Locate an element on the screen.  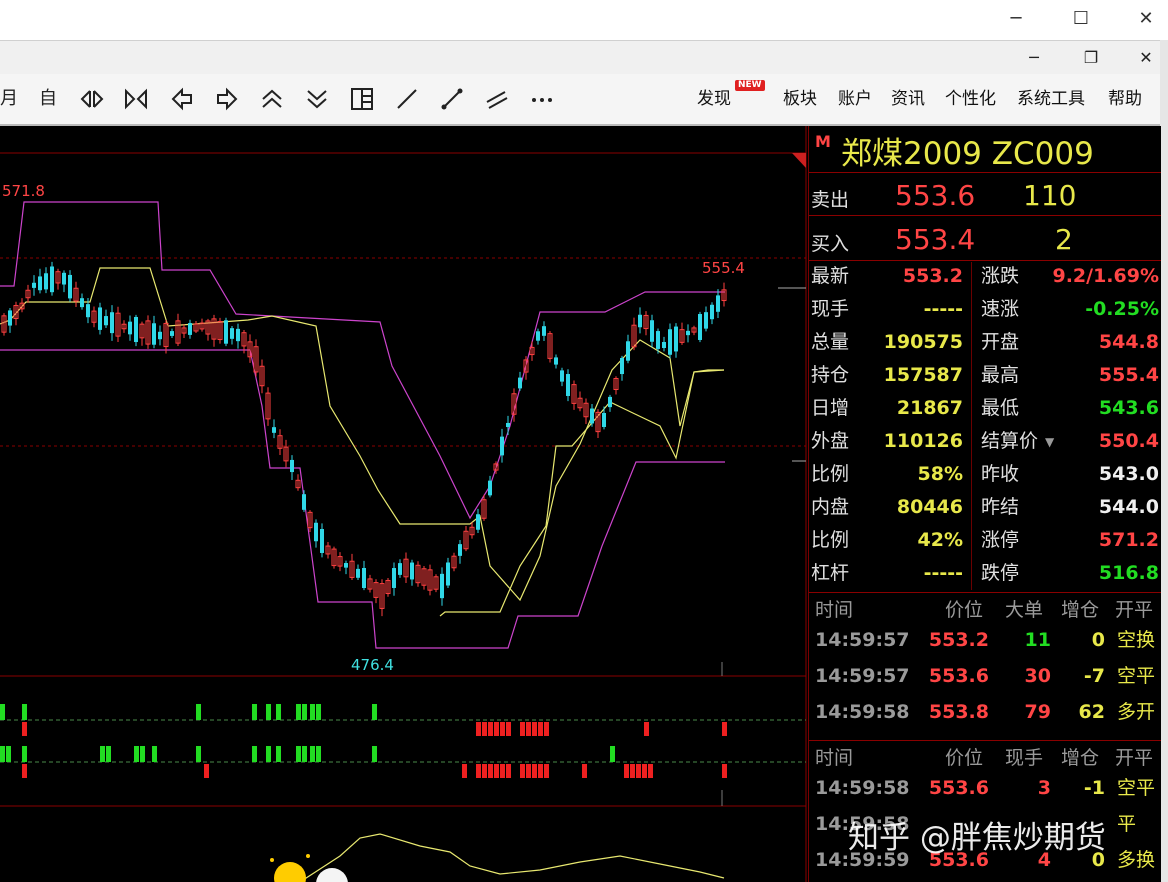
close-button: ✕ is located at coordinates (1146, 19).